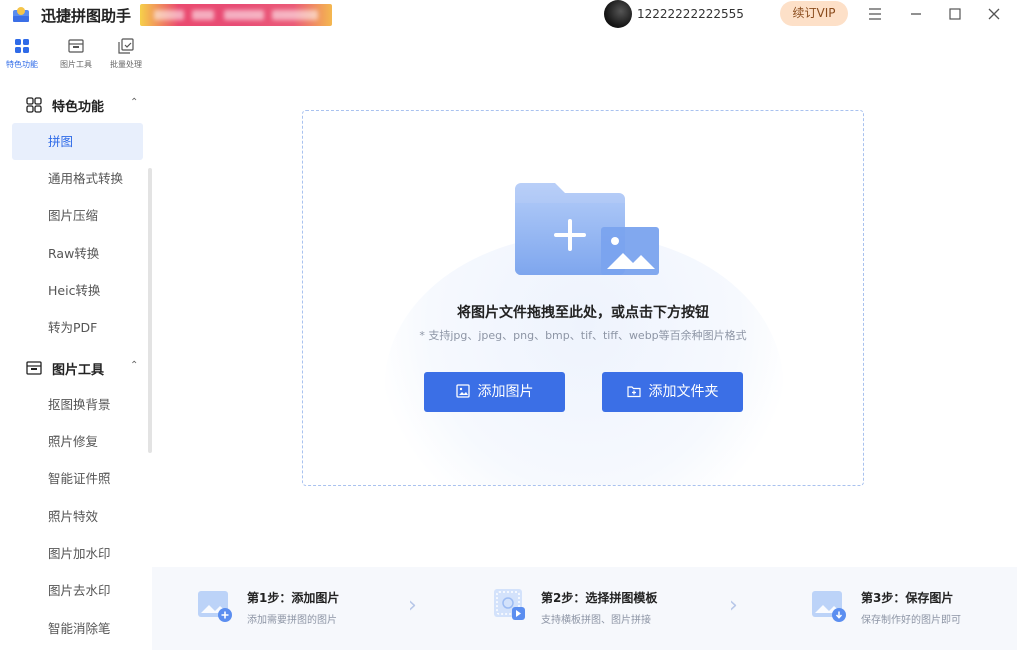  I want to click on add-folder-button: 添加文件夹, so click(672, 392).